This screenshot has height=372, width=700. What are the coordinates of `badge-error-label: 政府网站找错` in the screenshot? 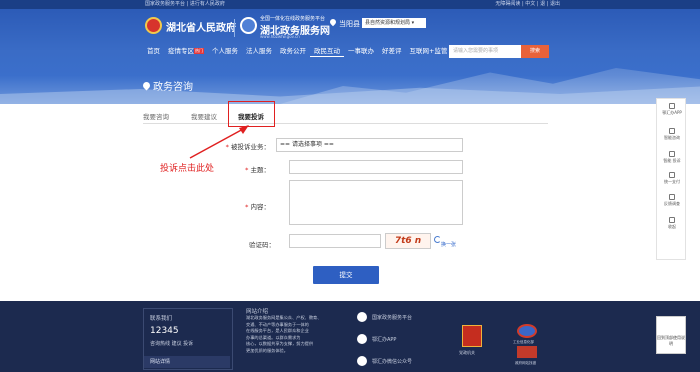 It's located at (525, 363).